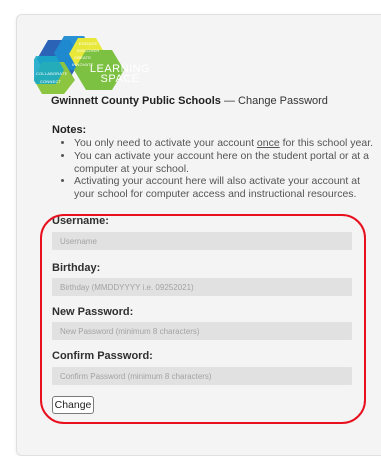 The width and height of the screenshot is (381, 456). Describe the element at coordinates (120, 74) in the screenshot. I see `logo-text: LEARNING SPACE` at that location.